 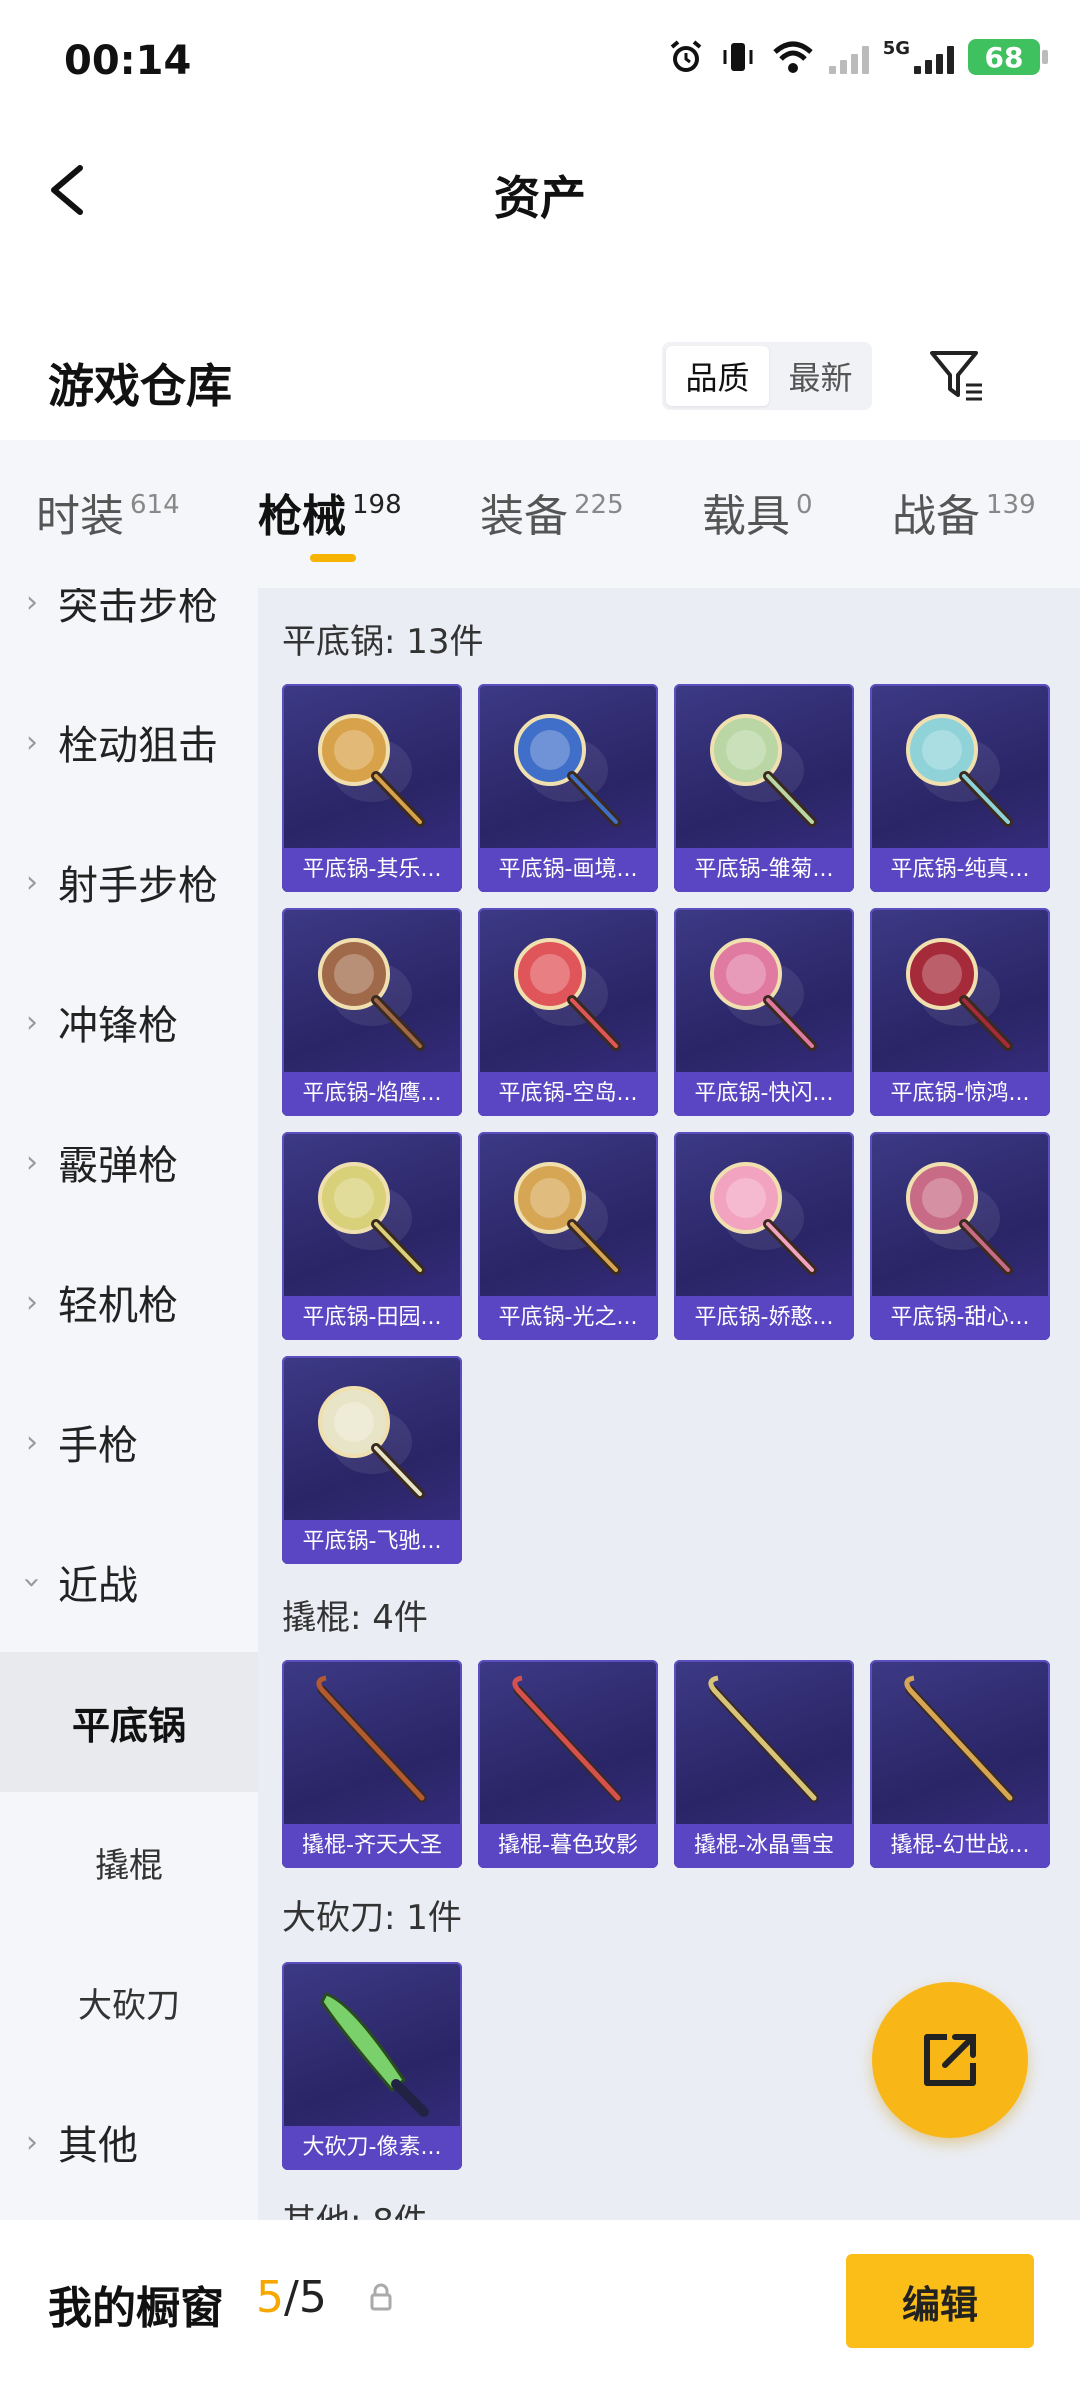 What do you see at coordinates (118, 1166) in the screenshot?
I see `sidebar-item-label: 霰弹枪` at bounding box center [118, 1166].